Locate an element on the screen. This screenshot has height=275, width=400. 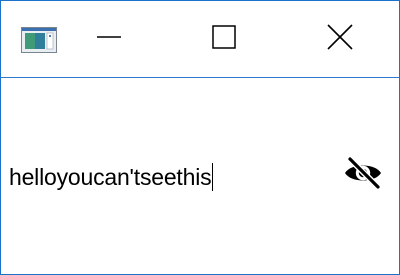
close-icon is located at coordinates (340, 39).